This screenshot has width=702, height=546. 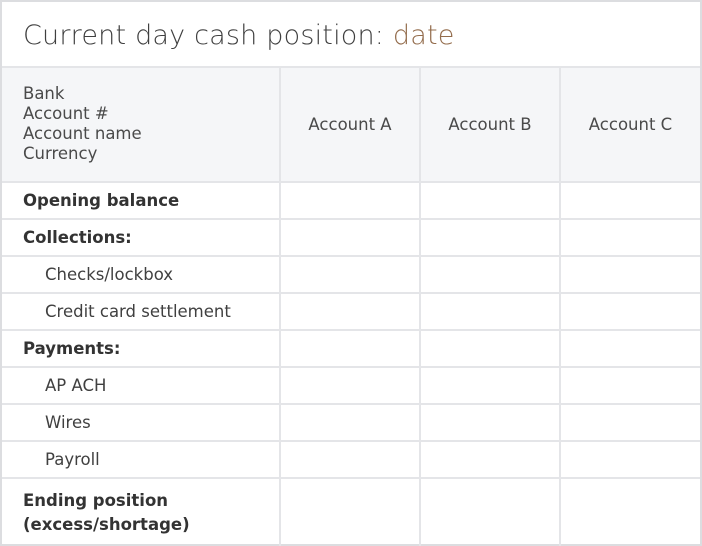 I want to click on row-label-checks-lockbox: Checks/lockbox, so click(x=141, y=274).